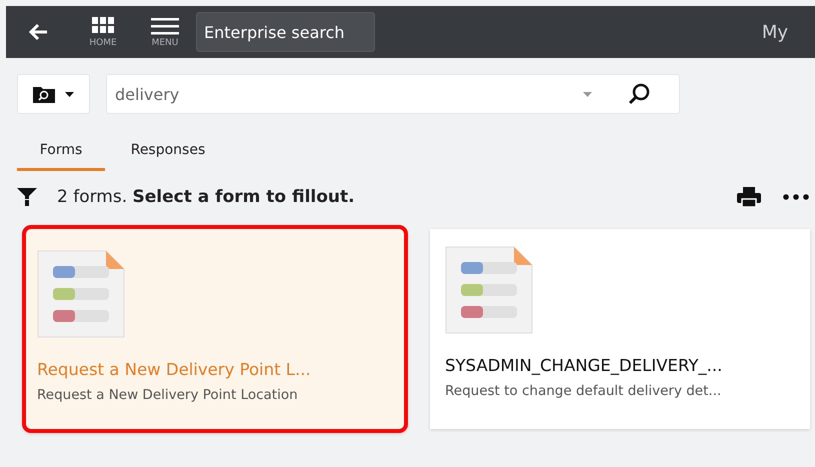  Describe the element at coordinates (103, 25) in the screenshot. I see `grid-icon` at that location.